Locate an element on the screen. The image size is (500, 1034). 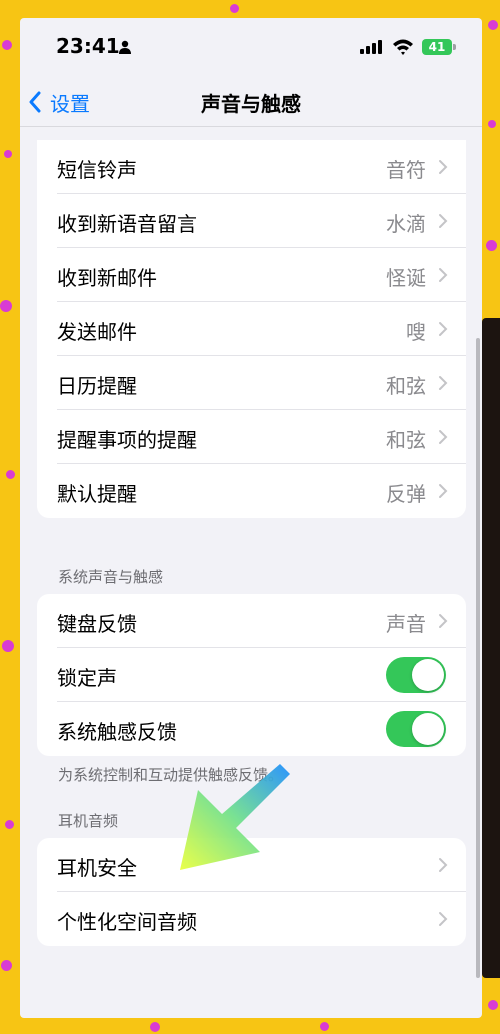
list-item-sms-tone: 短信铃声 音符 is located at coordinates (251, 167).